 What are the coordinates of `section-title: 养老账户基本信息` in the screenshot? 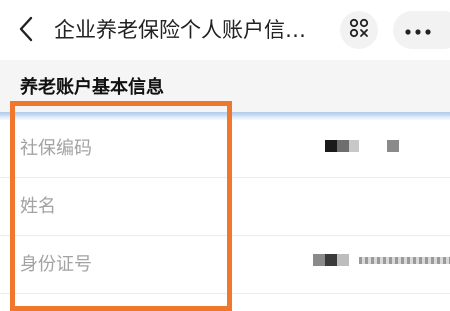 It's located at (92, 87).